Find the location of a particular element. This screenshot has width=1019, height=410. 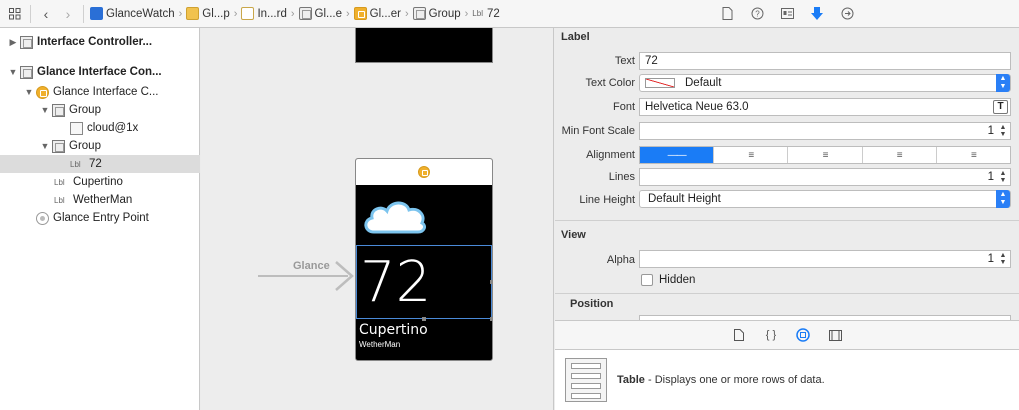

code-snippet-library-icon: { } is located at coordinates (771, 335).